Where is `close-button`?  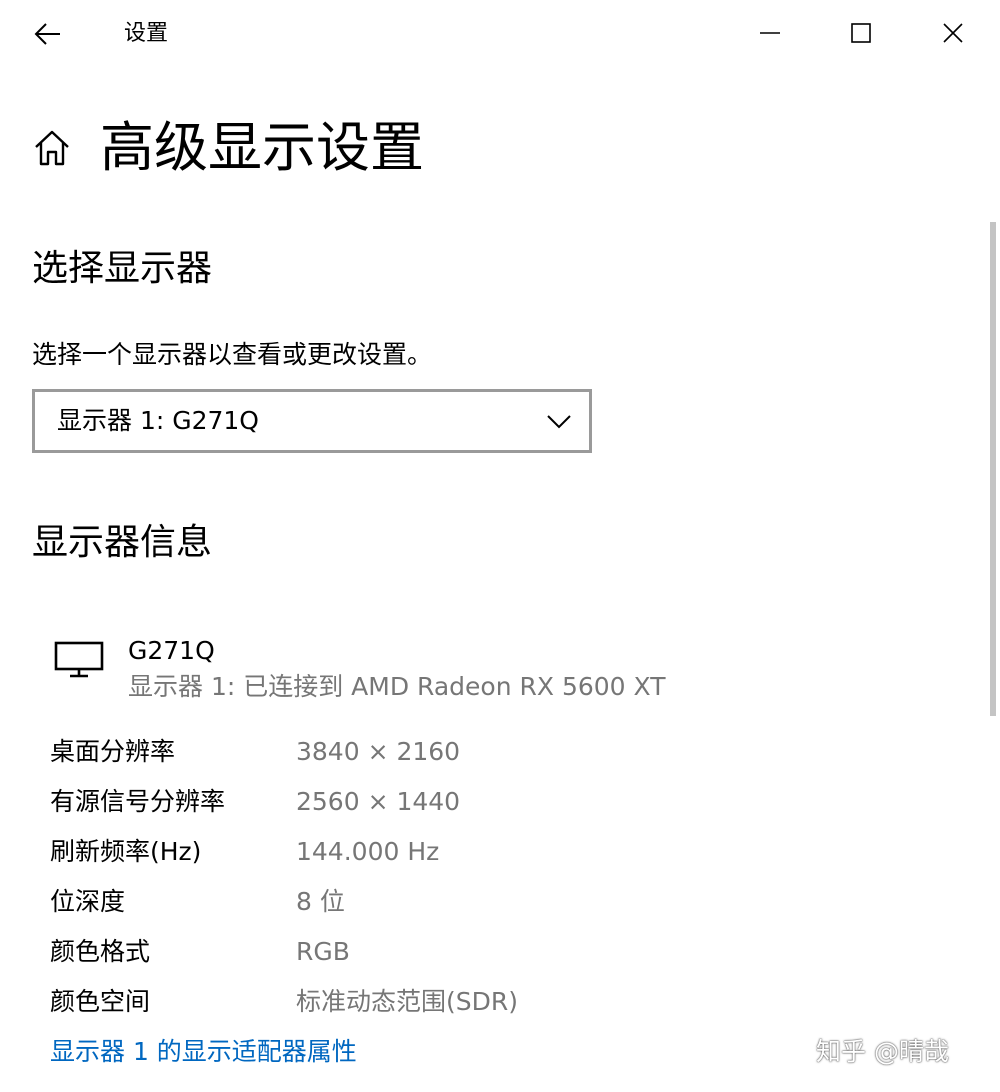
close-button is located at coordinates (953, 33).